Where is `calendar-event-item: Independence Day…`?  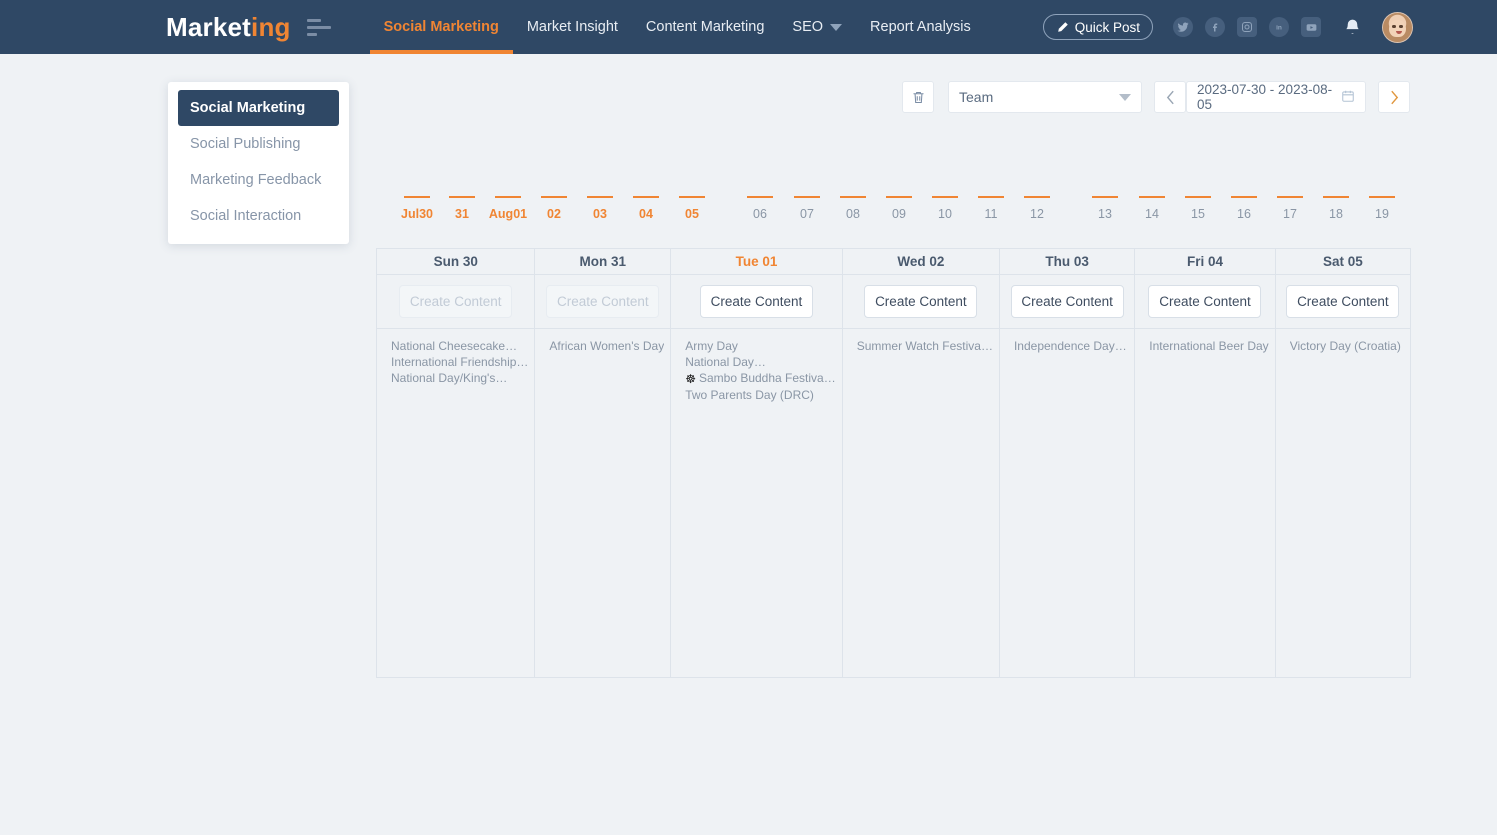
calendar-event-item: Independence Day… is located at coordinates (1071, 346).